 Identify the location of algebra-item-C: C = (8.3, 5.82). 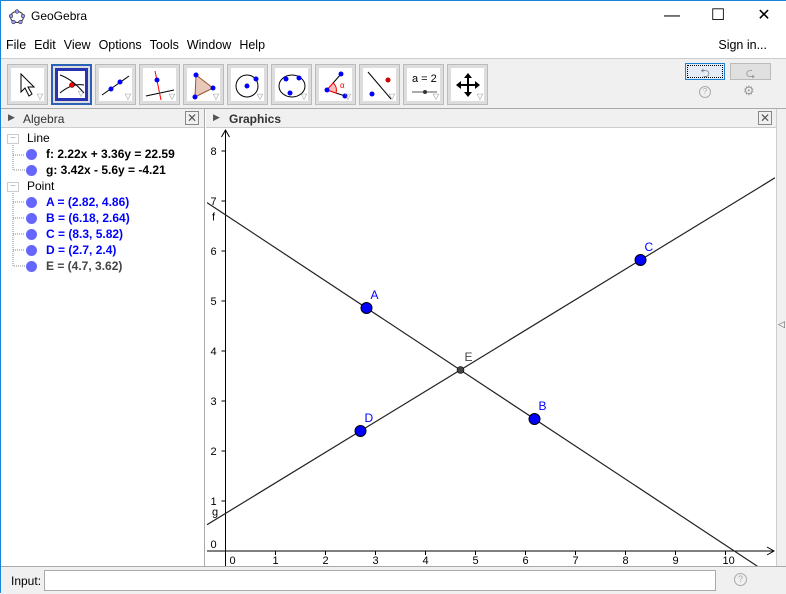
(84, 235).